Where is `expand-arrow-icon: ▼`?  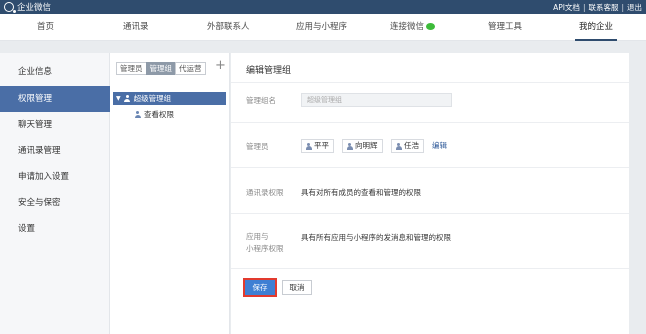 expand-arrow-icon: ▼ is located at coordinates (118, 98).